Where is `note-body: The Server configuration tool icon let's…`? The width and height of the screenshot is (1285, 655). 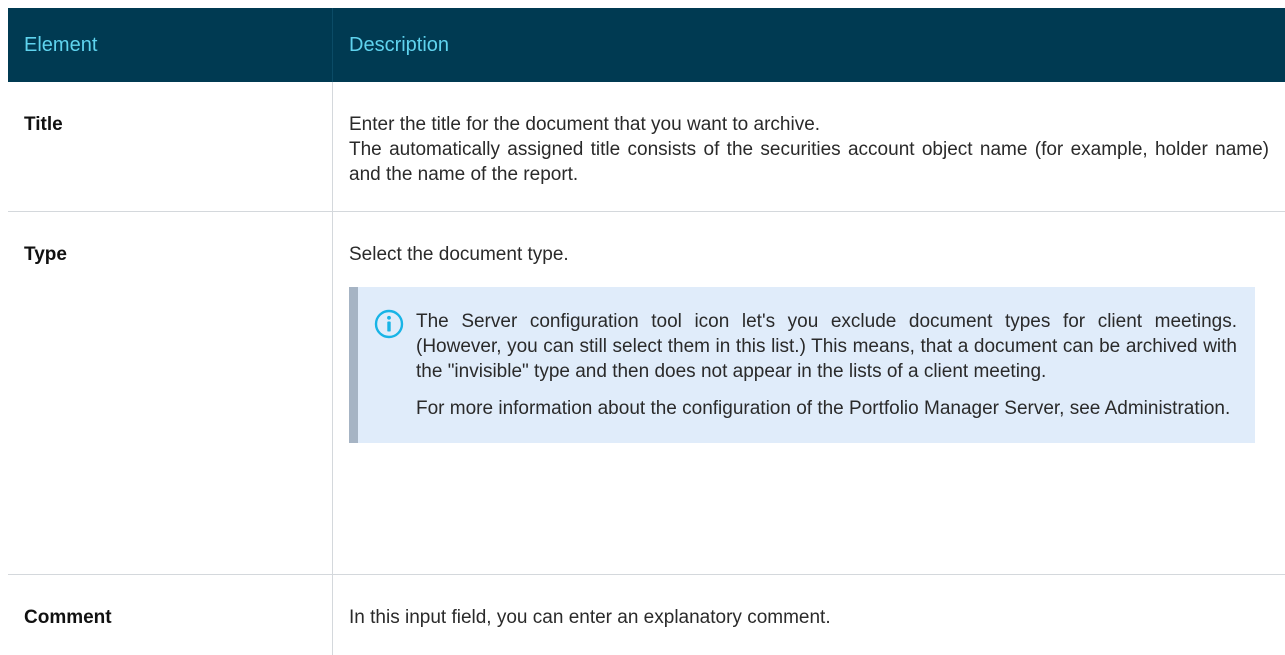 note-body: The Server configuration tool icon let's… is located at coordinates (826, 365).